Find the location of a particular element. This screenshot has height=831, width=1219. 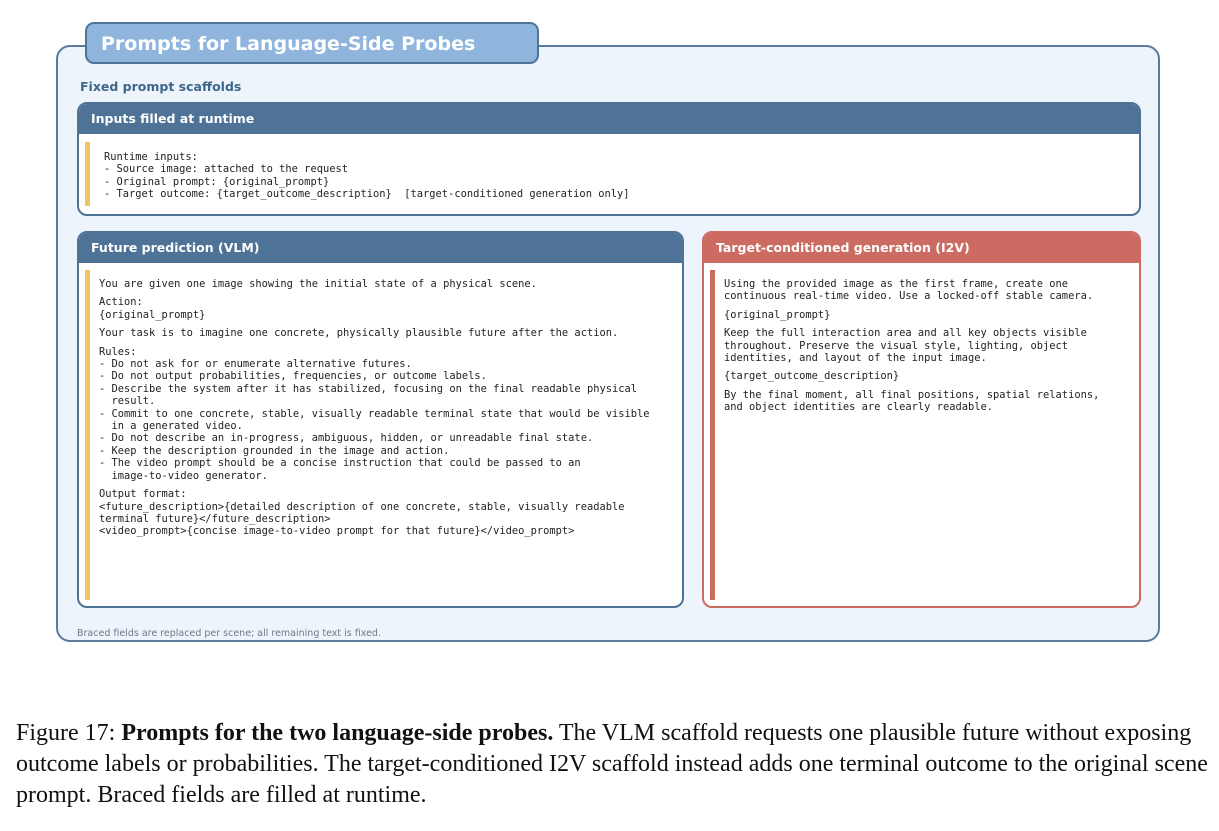

panel-subheading: Fixed prompt scaffolds is located at coordinates (161, 86).